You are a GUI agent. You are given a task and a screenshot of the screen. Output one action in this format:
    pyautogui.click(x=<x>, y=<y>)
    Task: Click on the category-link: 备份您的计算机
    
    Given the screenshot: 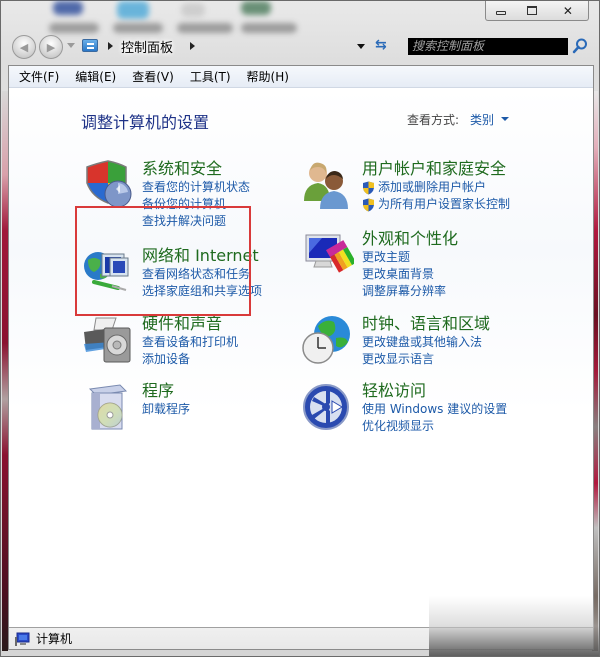 What is the action you would take?
    pyautogui.click(x=196, y=204)
    